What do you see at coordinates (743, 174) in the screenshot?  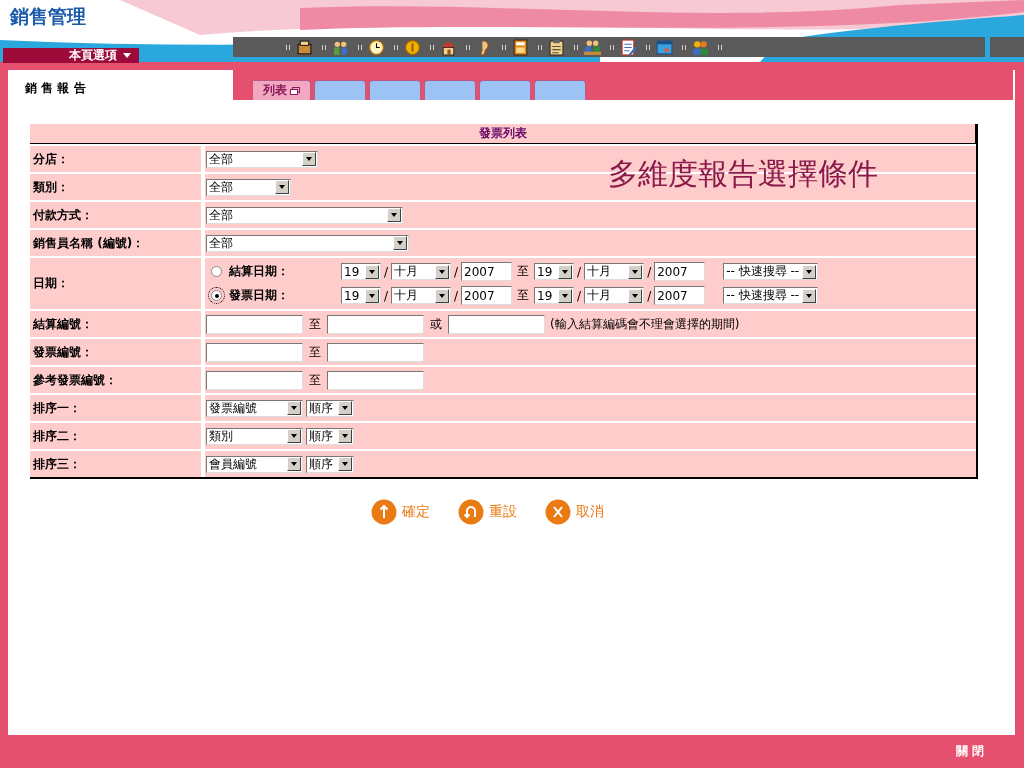 I see `annotation-text: 多維度報告選擇條件` at bounding box center [743, 174].